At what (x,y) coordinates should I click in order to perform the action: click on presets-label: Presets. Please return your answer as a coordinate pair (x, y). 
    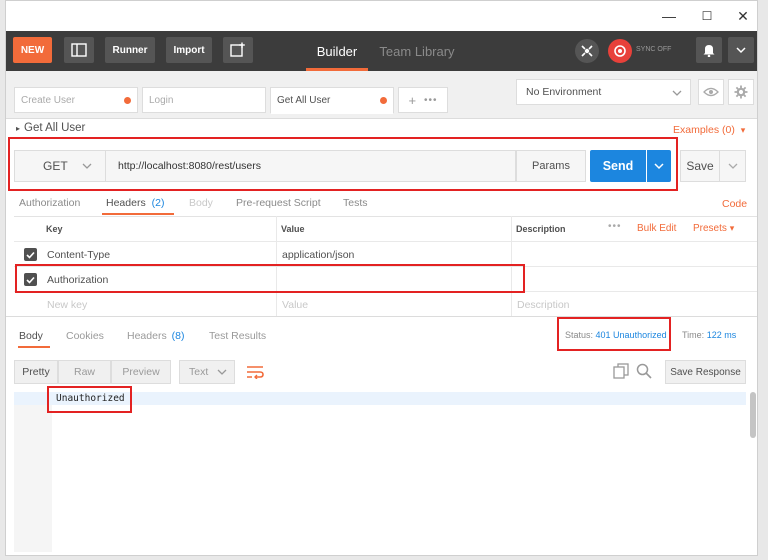
    Looking at the image, I should click on (710, 228).